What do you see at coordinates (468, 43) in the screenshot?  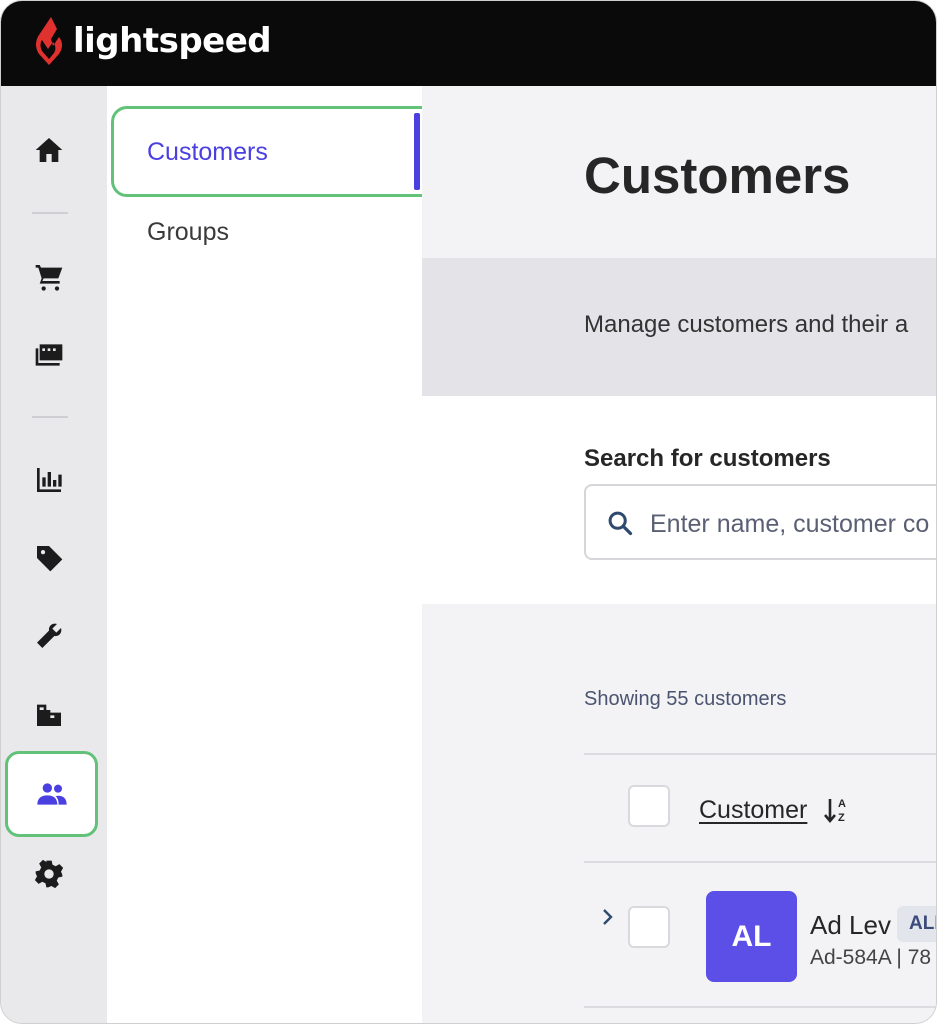 I see `top-bar: lightspeed` at bounding box center [468, 43].